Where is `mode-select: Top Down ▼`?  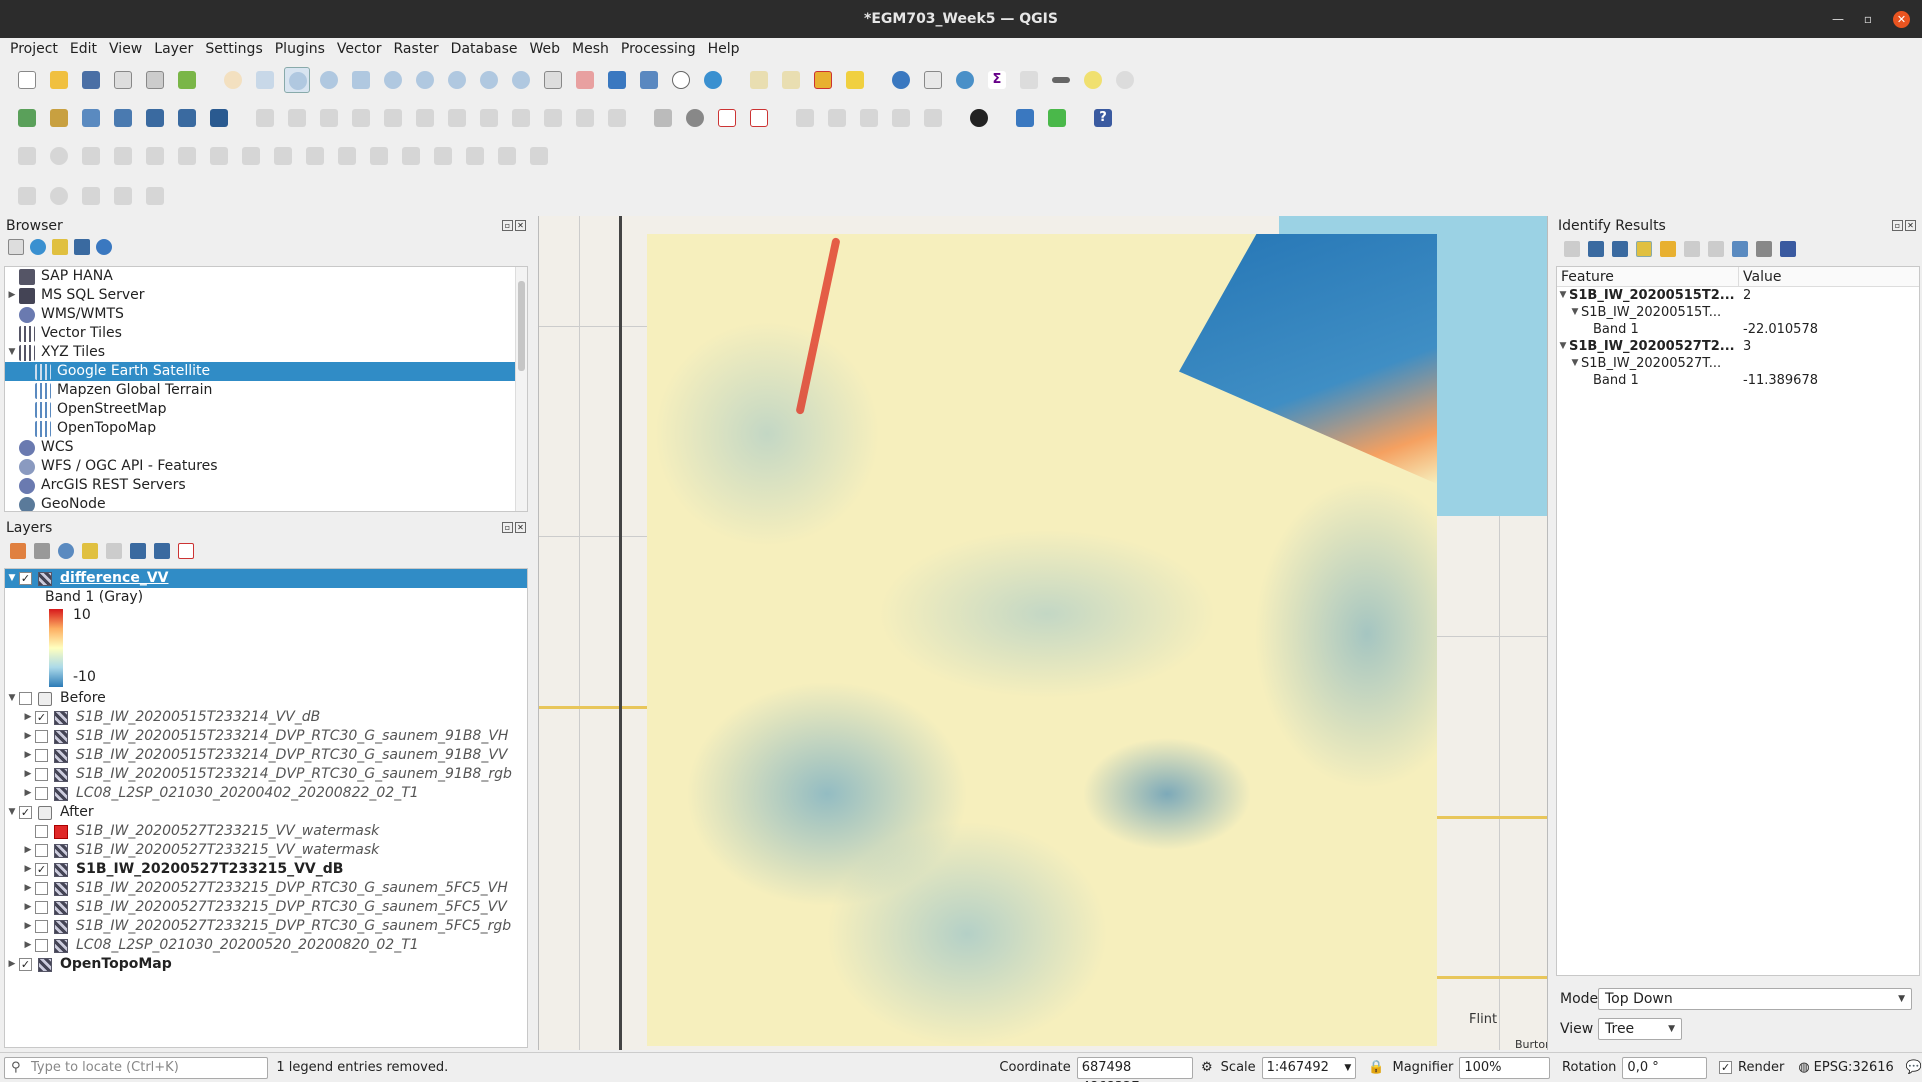
mode-select: Top Down ▼ is located at coordinates (1755, 999).